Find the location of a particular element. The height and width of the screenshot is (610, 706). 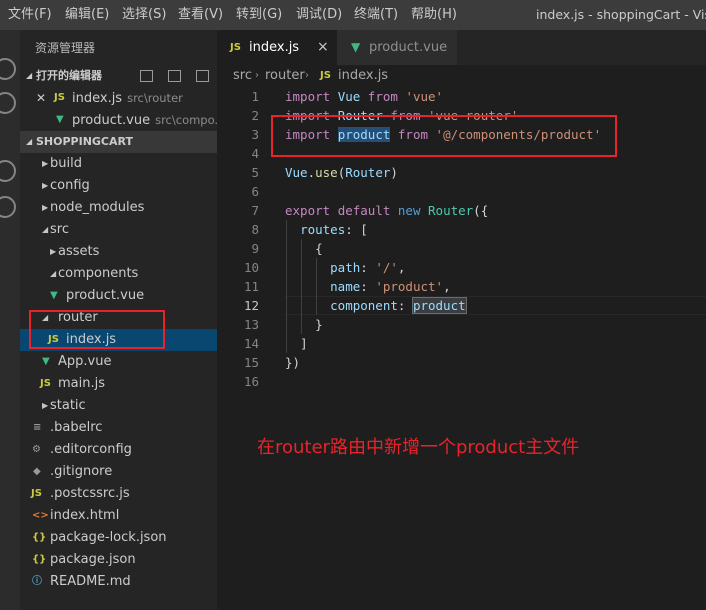

tree-folder-components: ◢ components is located at coordinates (118, 274).